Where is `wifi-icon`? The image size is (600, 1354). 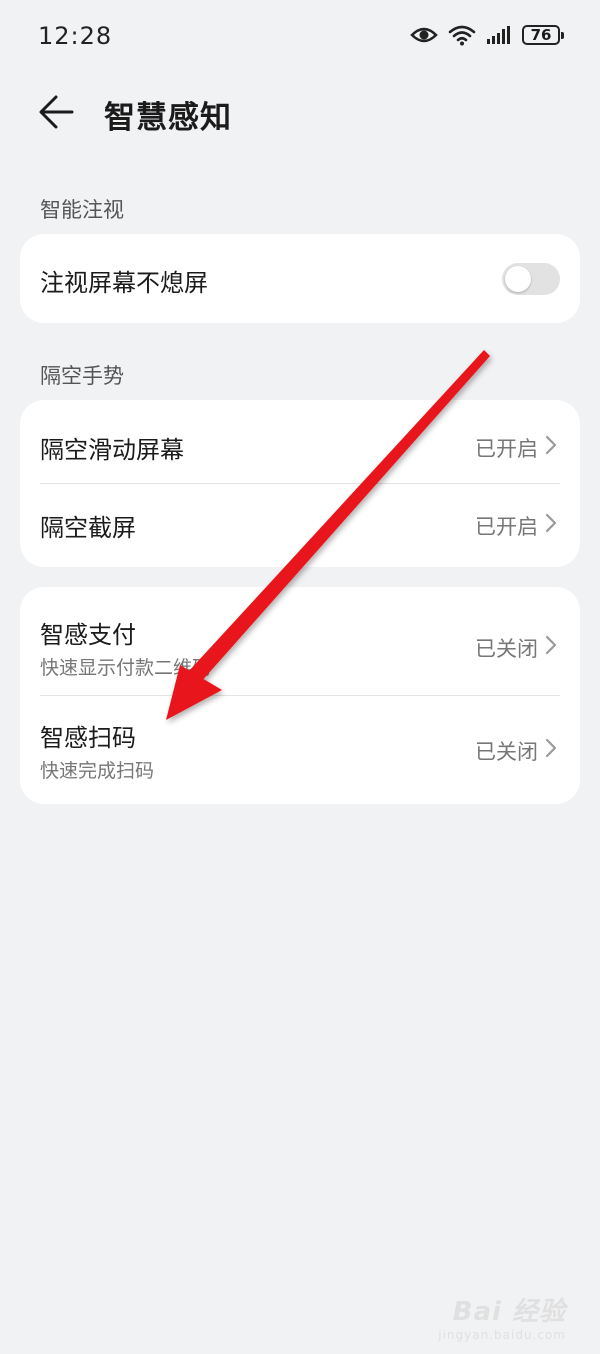
wifi-icon is located at coordinates (462, 35).